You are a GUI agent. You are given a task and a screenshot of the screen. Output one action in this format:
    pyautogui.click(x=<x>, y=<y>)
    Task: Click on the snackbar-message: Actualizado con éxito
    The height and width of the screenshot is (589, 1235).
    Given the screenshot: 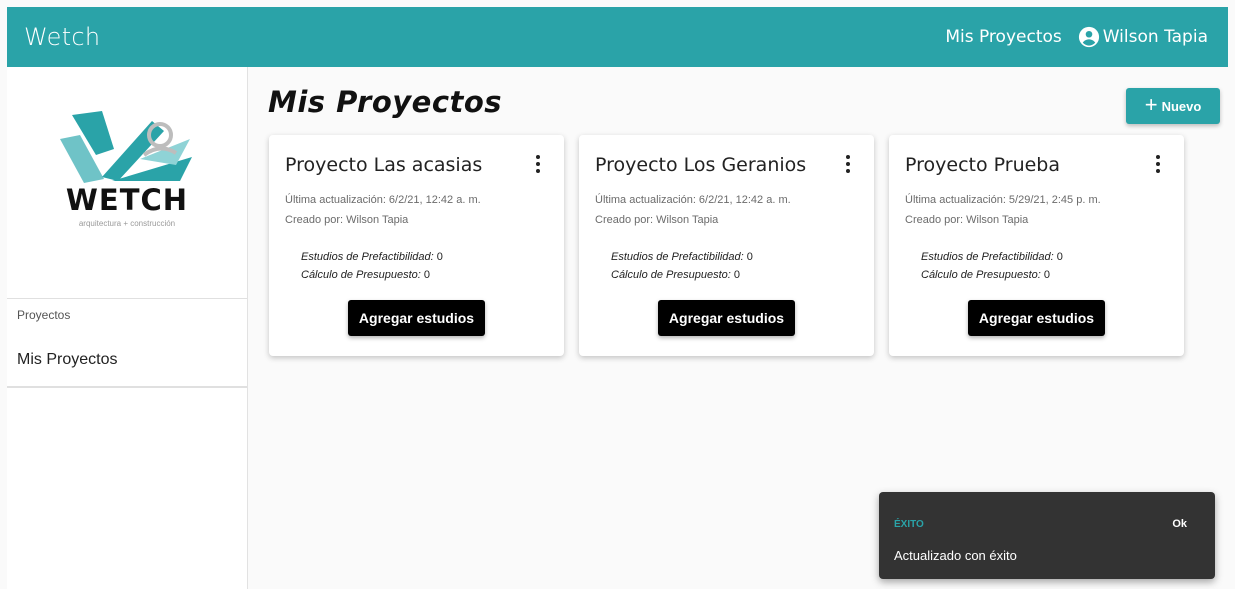 What is the action you would take?
    pyautogui.click(x=955, y=555)
    